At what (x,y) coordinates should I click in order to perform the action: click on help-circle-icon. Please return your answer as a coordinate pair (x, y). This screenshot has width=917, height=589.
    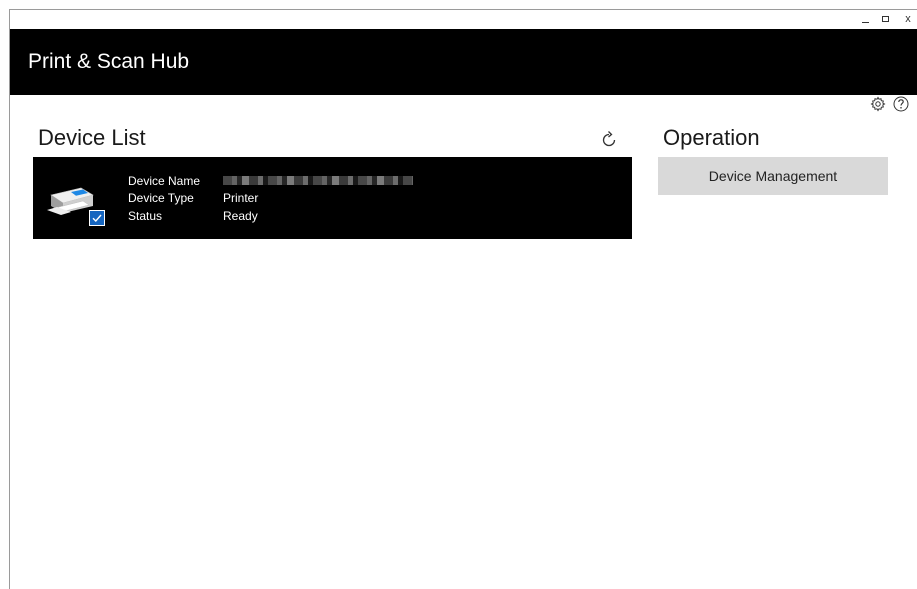
    Looking at the image, I should click on (901, 104).